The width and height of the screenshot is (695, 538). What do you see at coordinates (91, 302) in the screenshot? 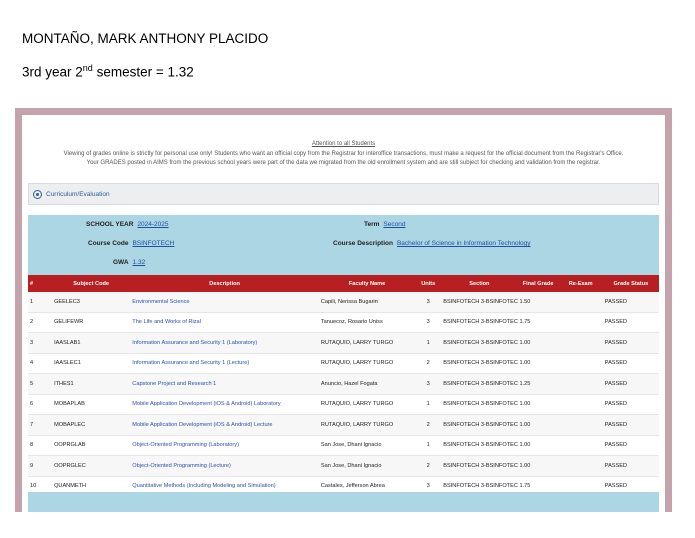
I see `subject-code: GEELEC3` at bounding box center [91, 302].